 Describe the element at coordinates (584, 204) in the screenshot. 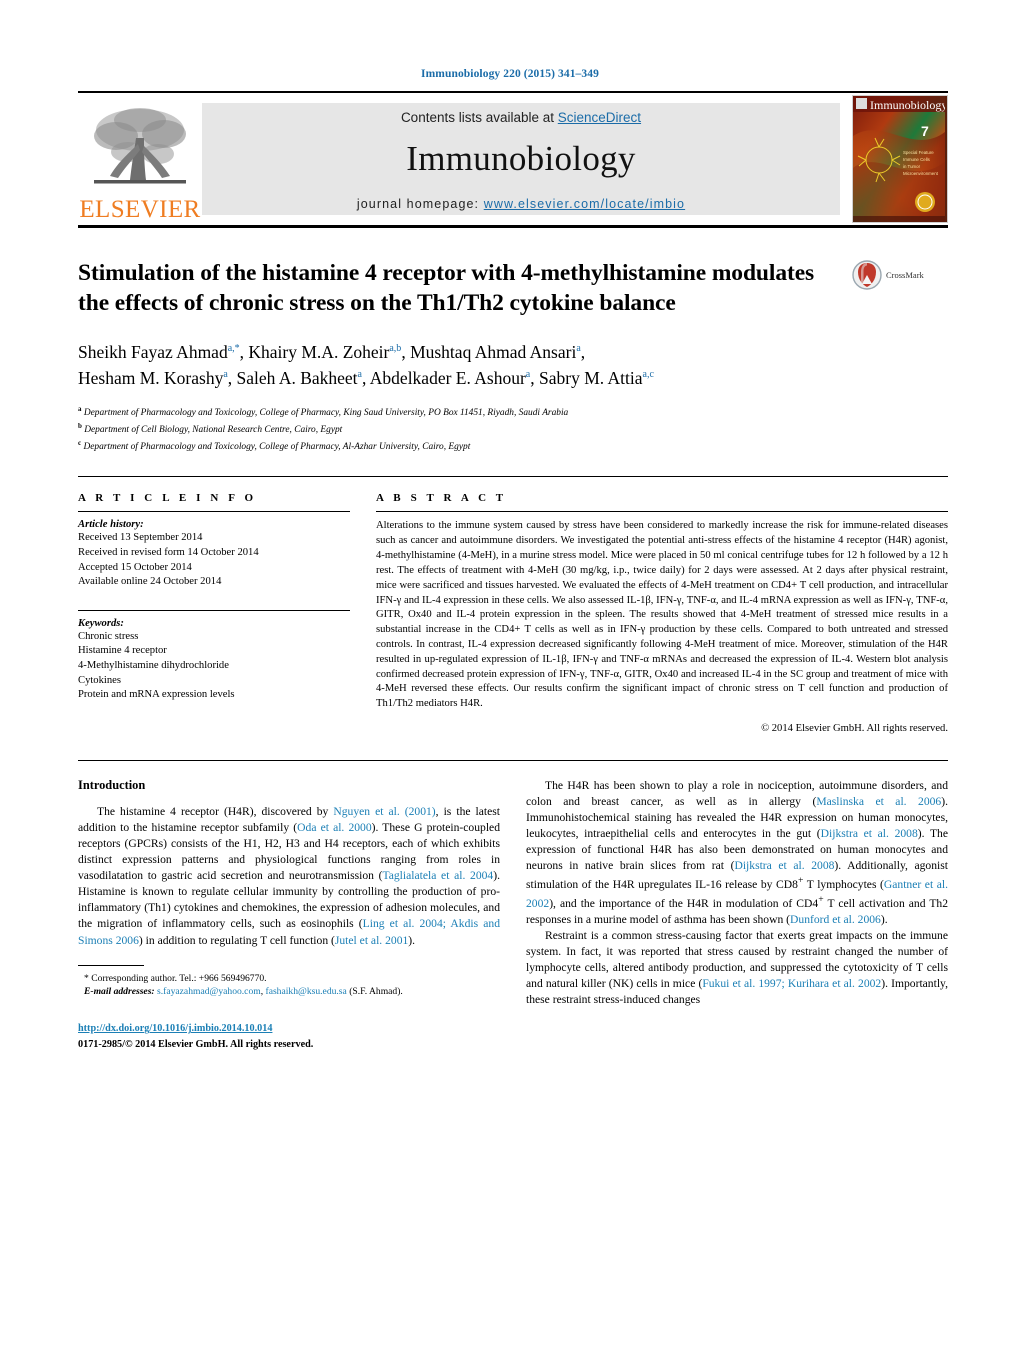

I see `journal-homepage-link: www.elsevier.com/locate/imbio` at that location.